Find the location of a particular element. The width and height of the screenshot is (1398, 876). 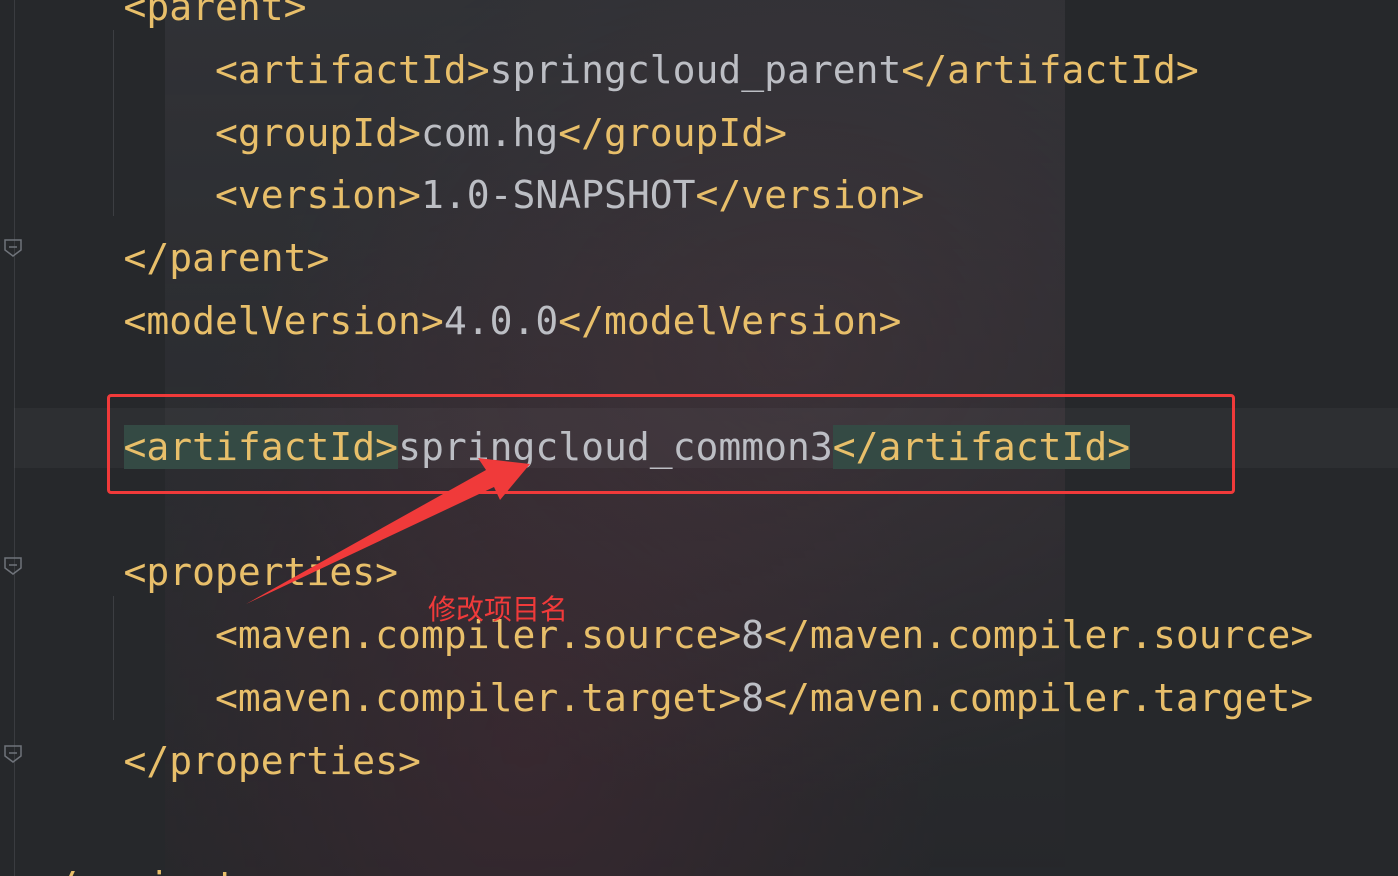

annotation-arrow is located at coordinates (388, 531).